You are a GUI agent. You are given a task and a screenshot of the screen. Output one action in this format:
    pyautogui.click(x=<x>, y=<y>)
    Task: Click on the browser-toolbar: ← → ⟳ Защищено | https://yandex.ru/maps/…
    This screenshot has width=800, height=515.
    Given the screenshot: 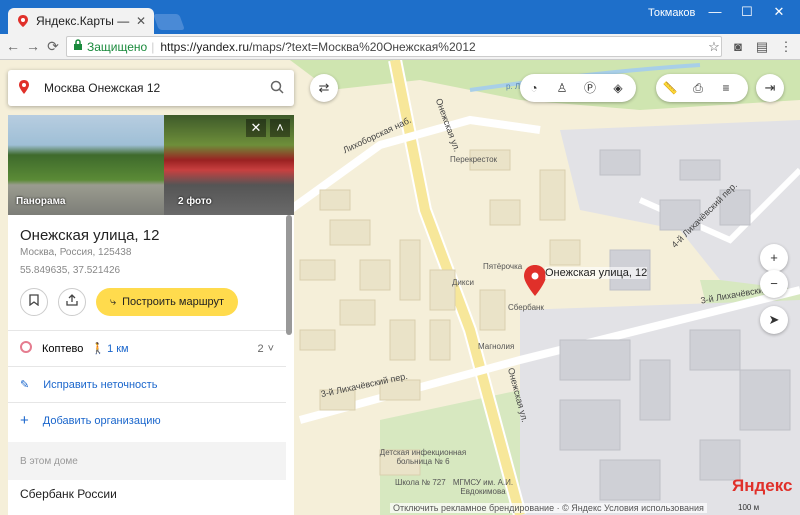 What is the action you would take?
    pyautogui.click(x=400, y=47)
    